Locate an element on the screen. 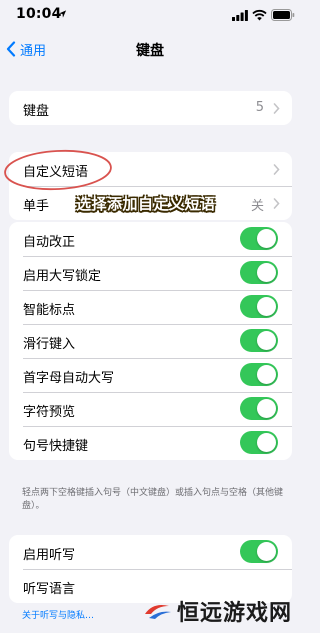 The image size is (320, 633). wifi-icon is located at coordinates (259, 15).